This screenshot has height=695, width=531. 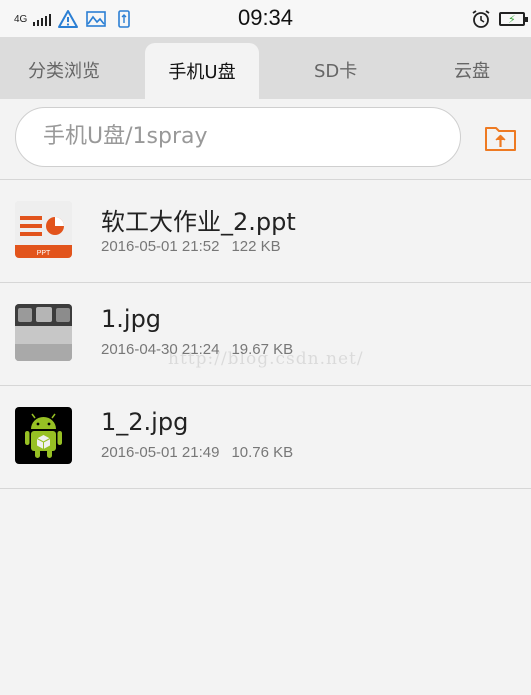 I want to click on status-time: 09:34, so click(x=265, y=17).